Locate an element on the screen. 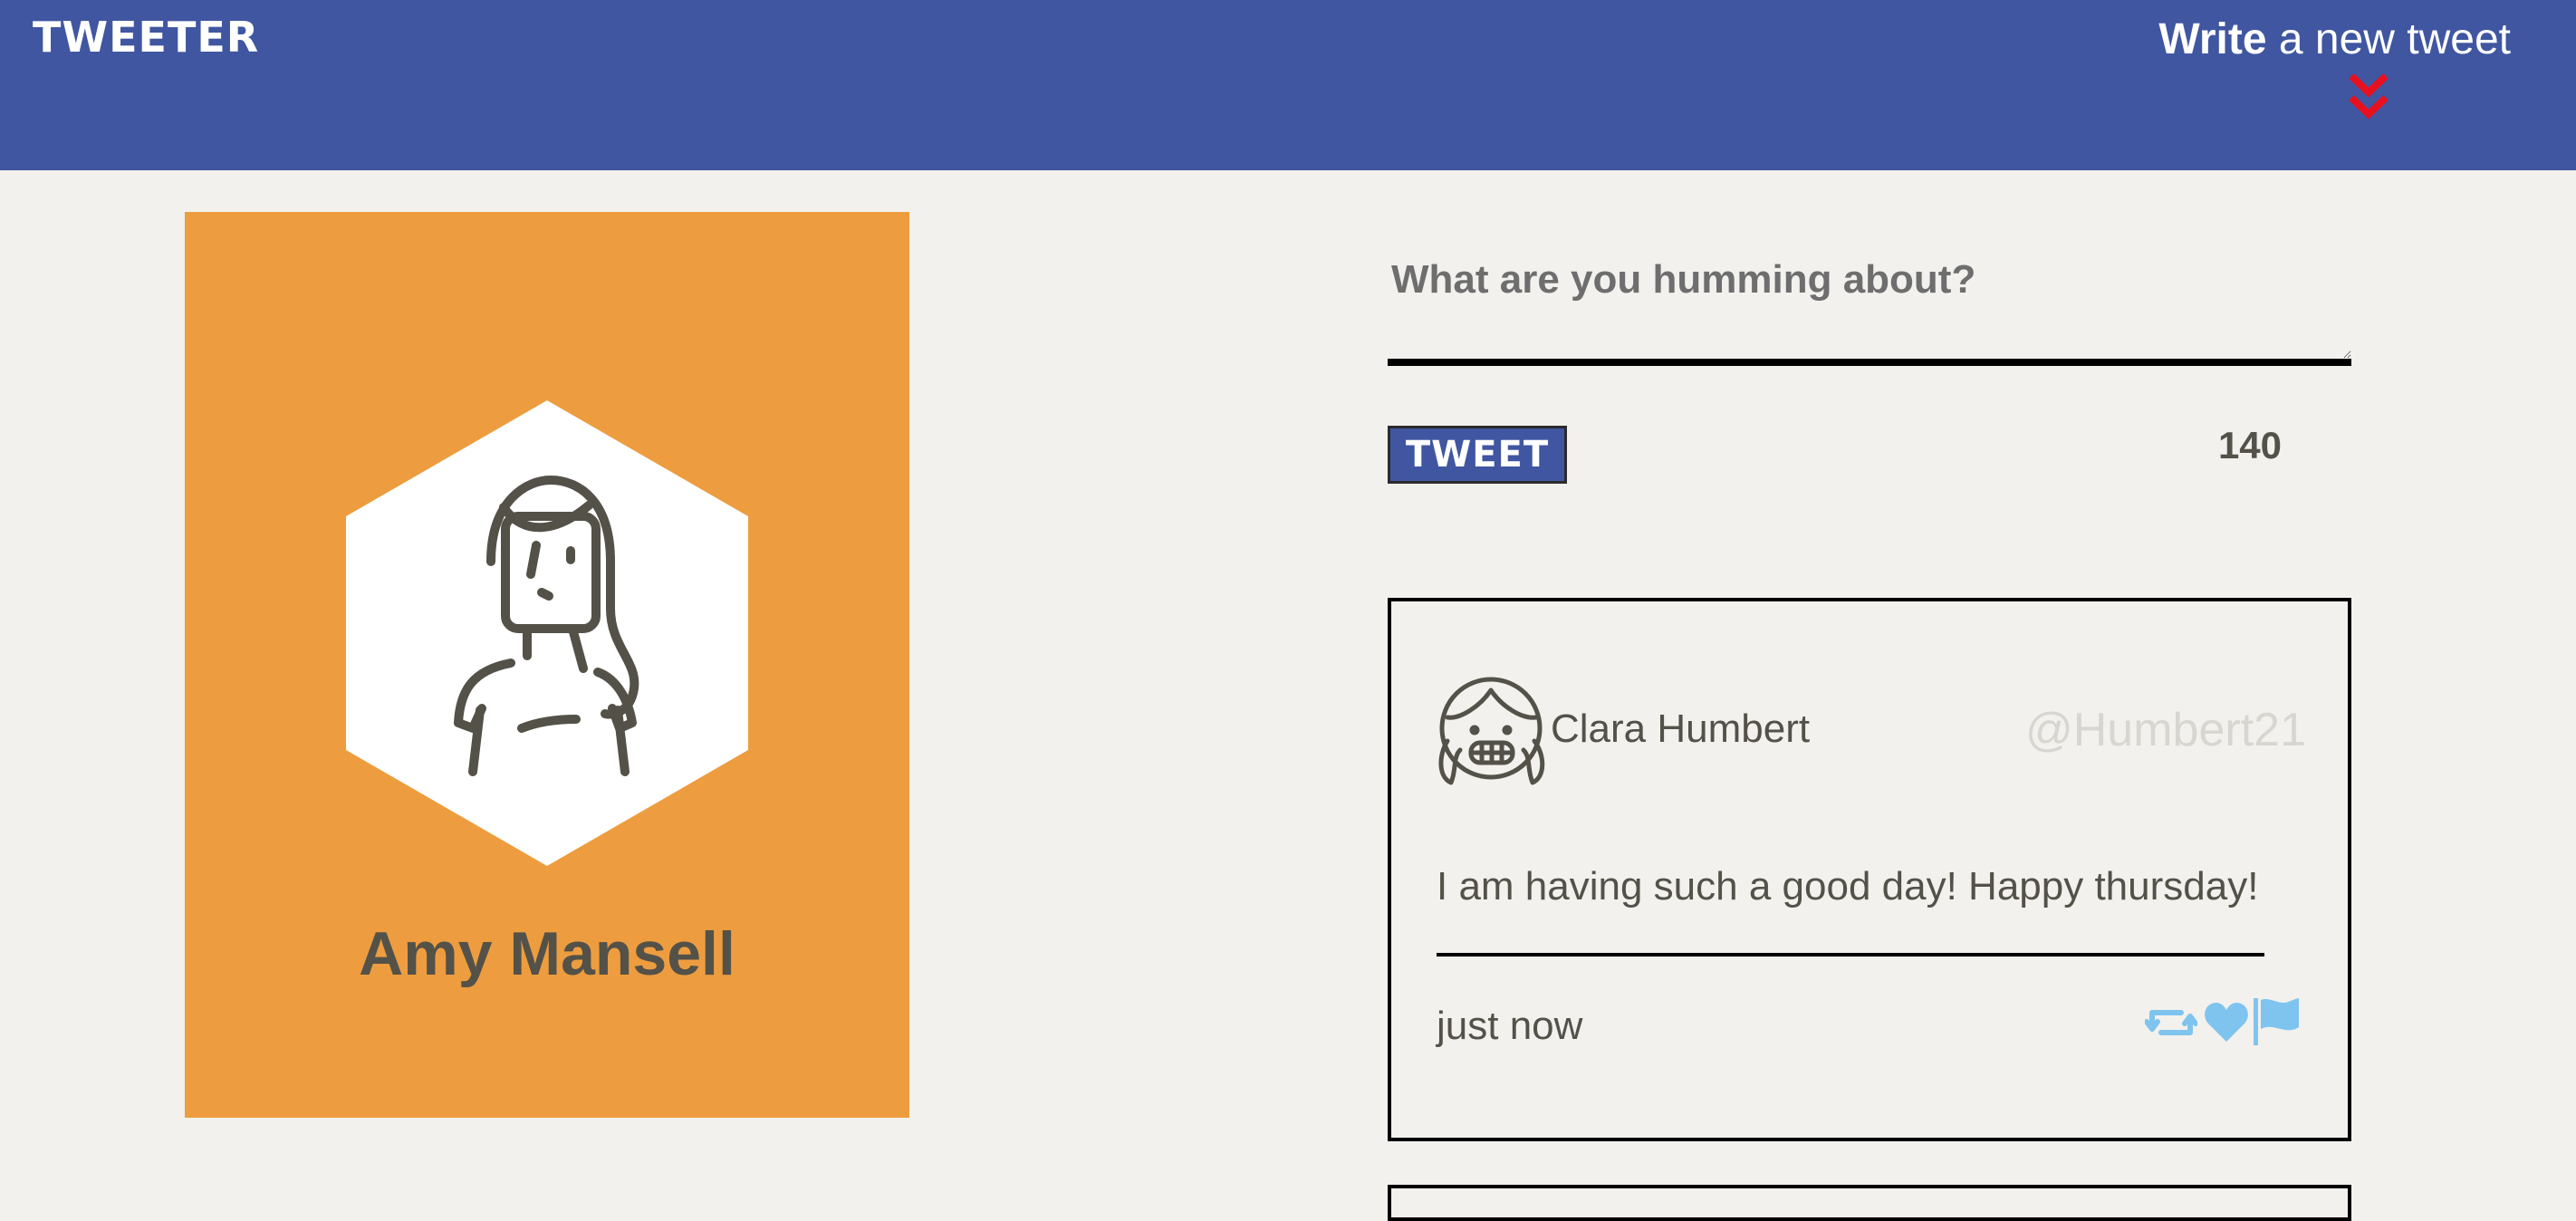  heart-icon is located at coordinates (2226, 1022).